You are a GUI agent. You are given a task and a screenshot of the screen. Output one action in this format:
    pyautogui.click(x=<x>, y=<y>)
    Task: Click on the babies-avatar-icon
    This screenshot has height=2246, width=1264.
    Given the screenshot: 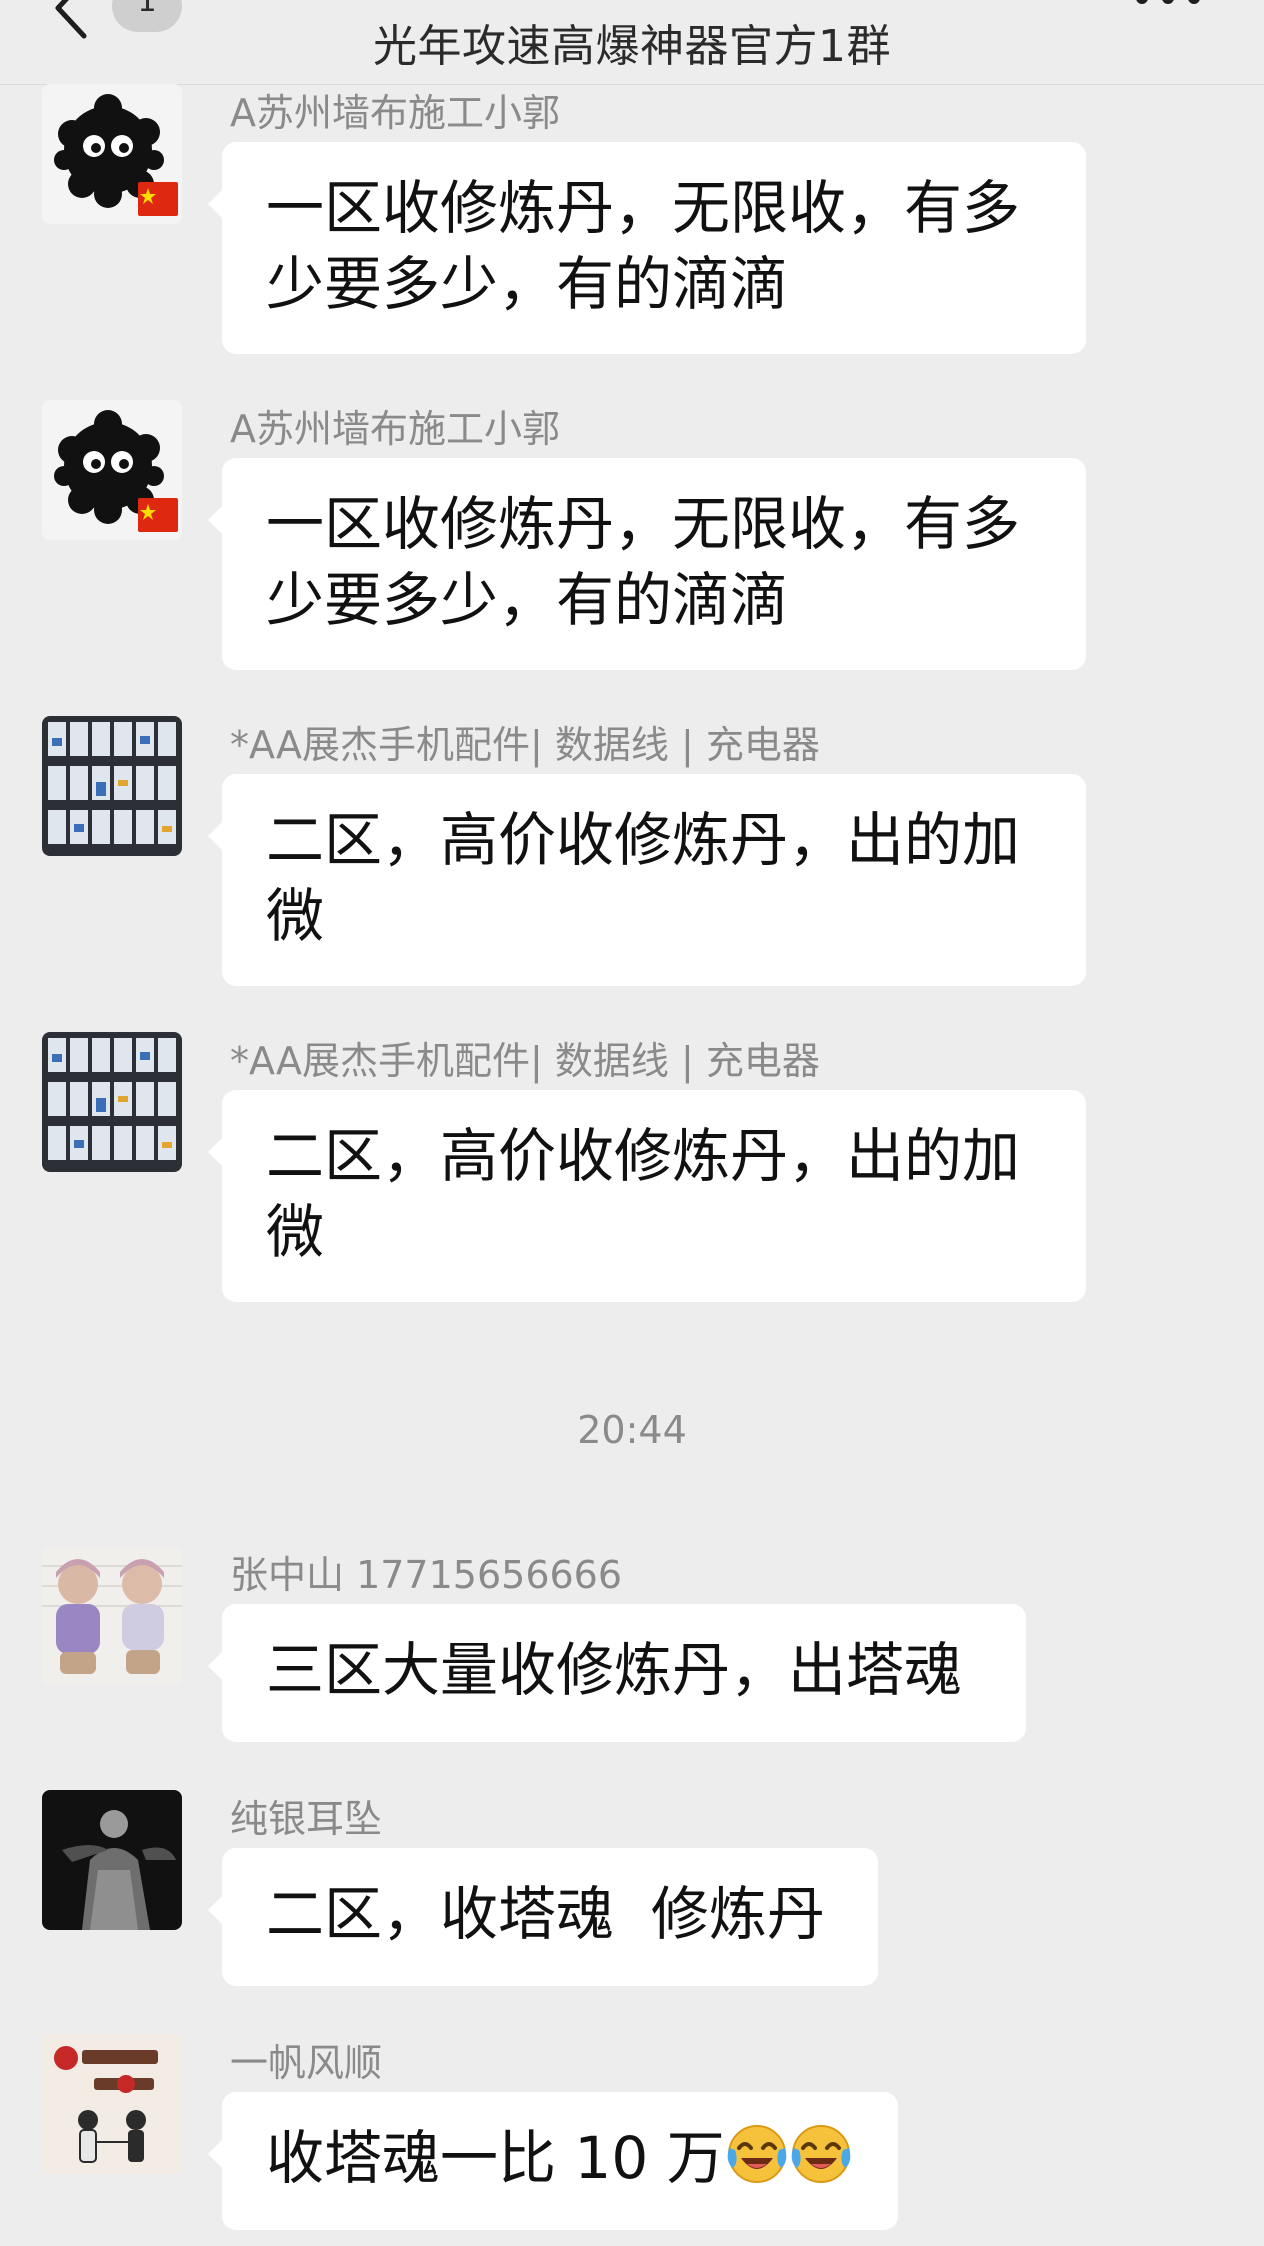 What is the action you would take?
    pyautogui.click(x=112, y=1616)
    